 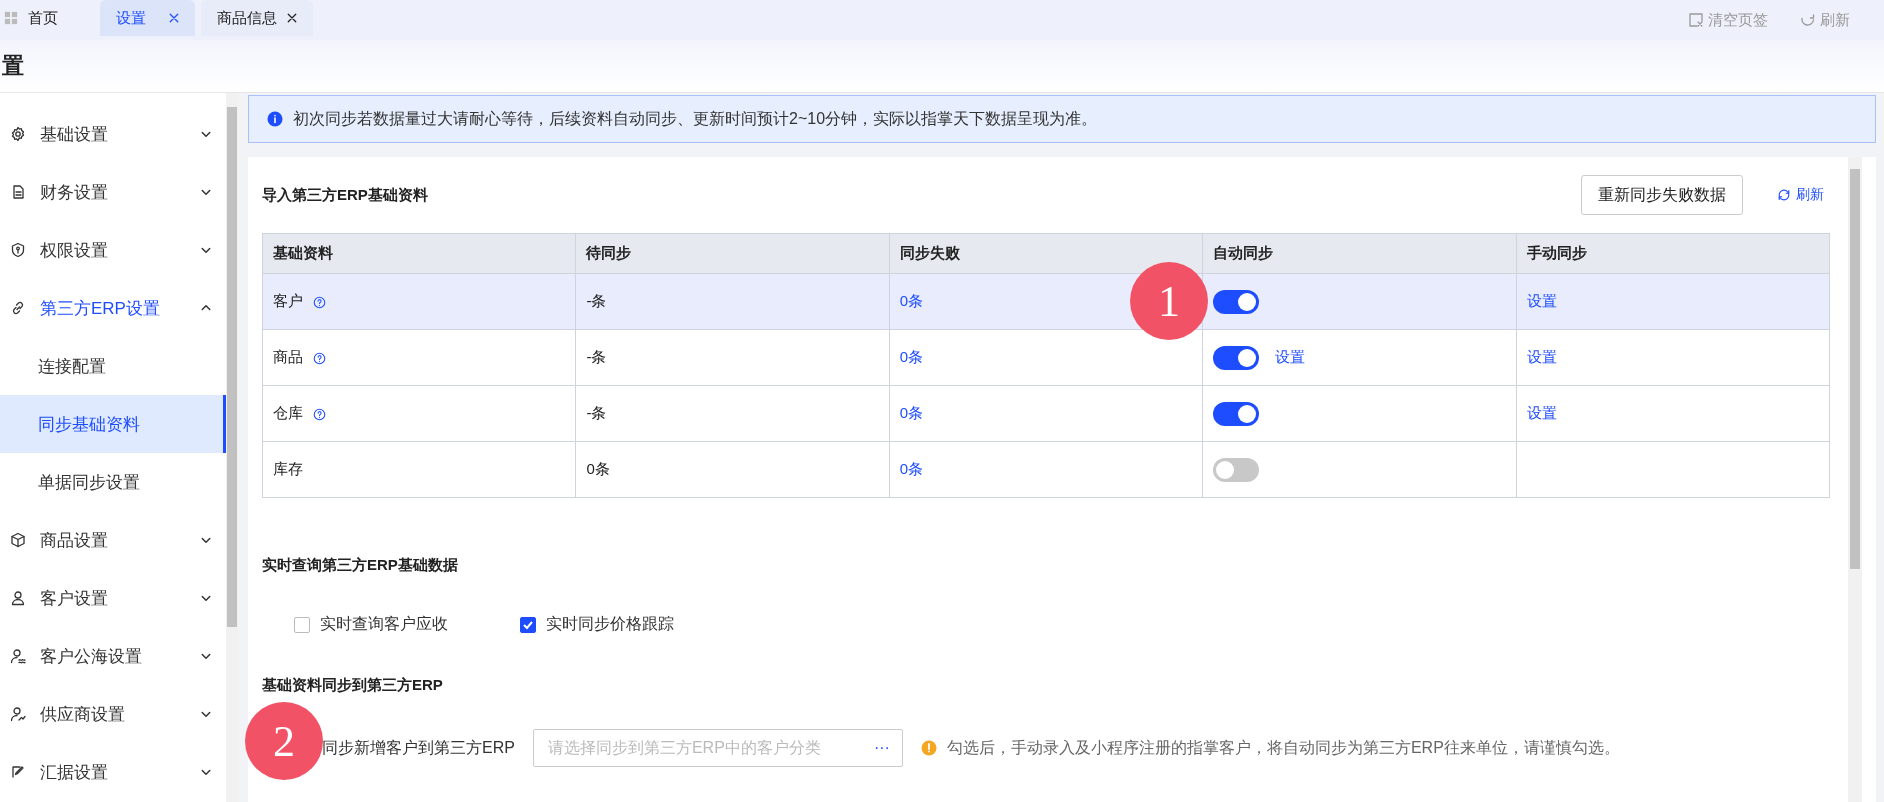 What do you see at coordinates (371, 624) in the screenshot?
I see `checkbox-option: 实时查询客户应收` at bounding box center [371, 624].